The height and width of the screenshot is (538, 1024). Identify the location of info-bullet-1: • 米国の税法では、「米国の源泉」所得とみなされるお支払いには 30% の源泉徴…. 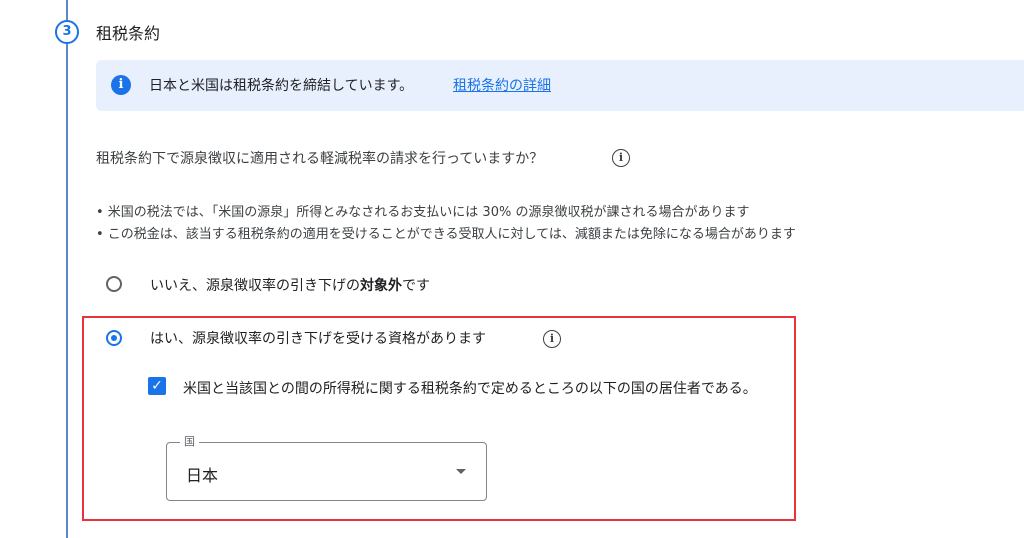
(423, 212).